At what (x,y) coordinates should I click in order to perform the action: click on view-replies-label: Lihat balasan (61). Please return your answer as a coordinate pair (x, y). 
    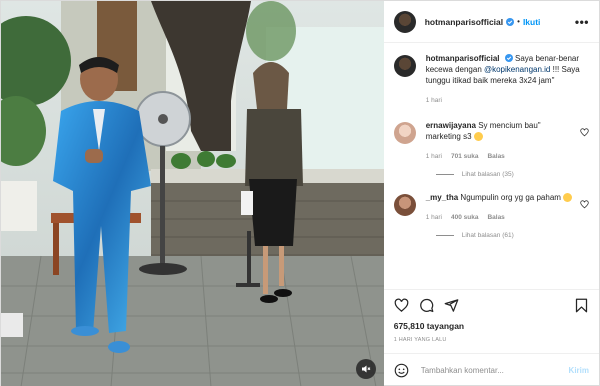
    Looking at the image, I should click on (487, 235).